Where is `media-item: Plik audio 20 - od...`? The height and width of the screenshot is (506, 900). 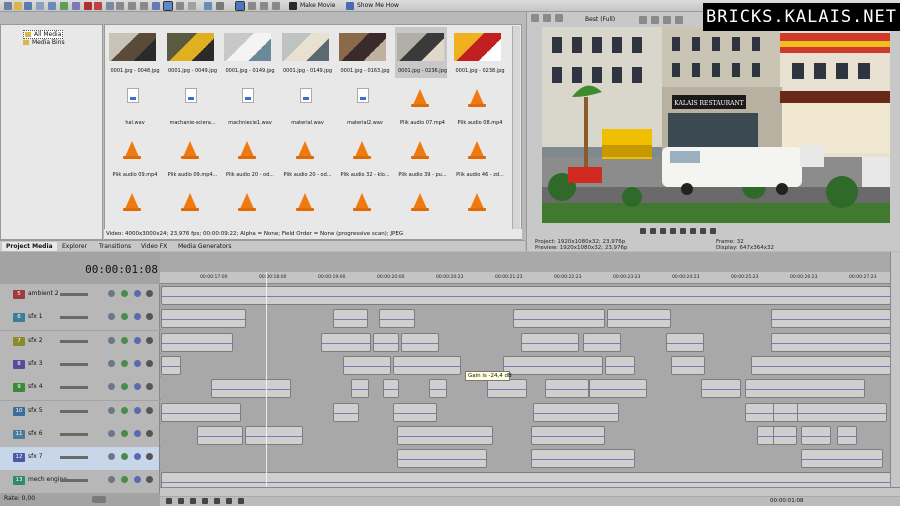 media-item: Plik audio 20 - od... is located at coordinates (248, 156).